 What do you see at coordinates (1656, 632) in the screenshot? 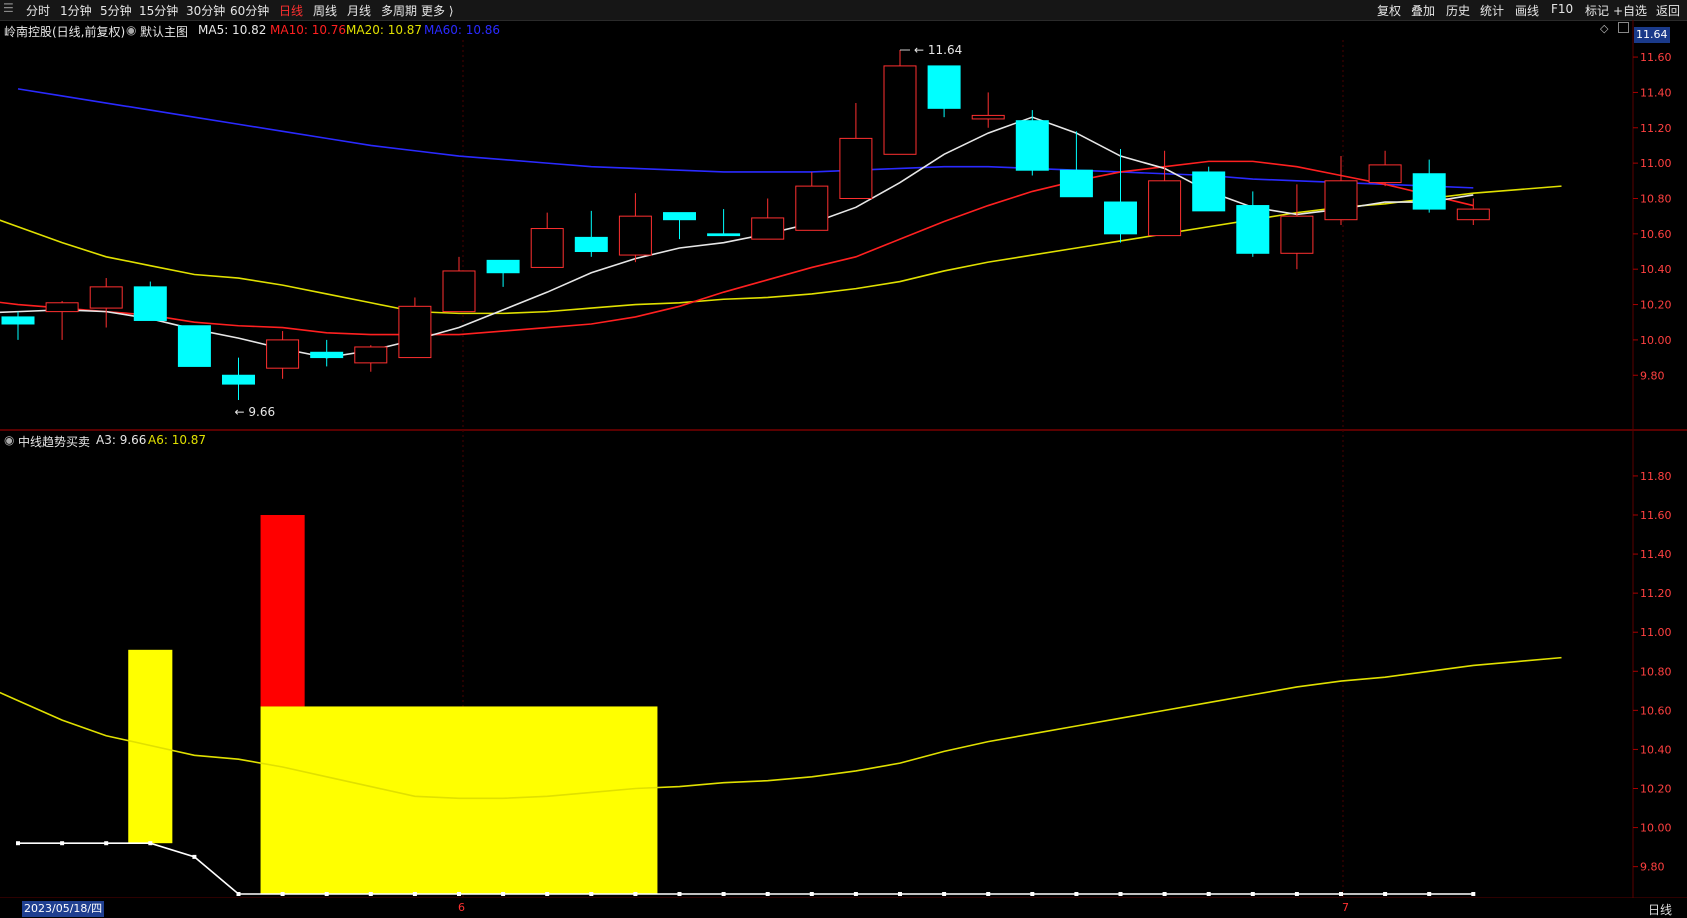
I see `sub-y-tick-4: 11.00` at bounding box center [1656, 632].